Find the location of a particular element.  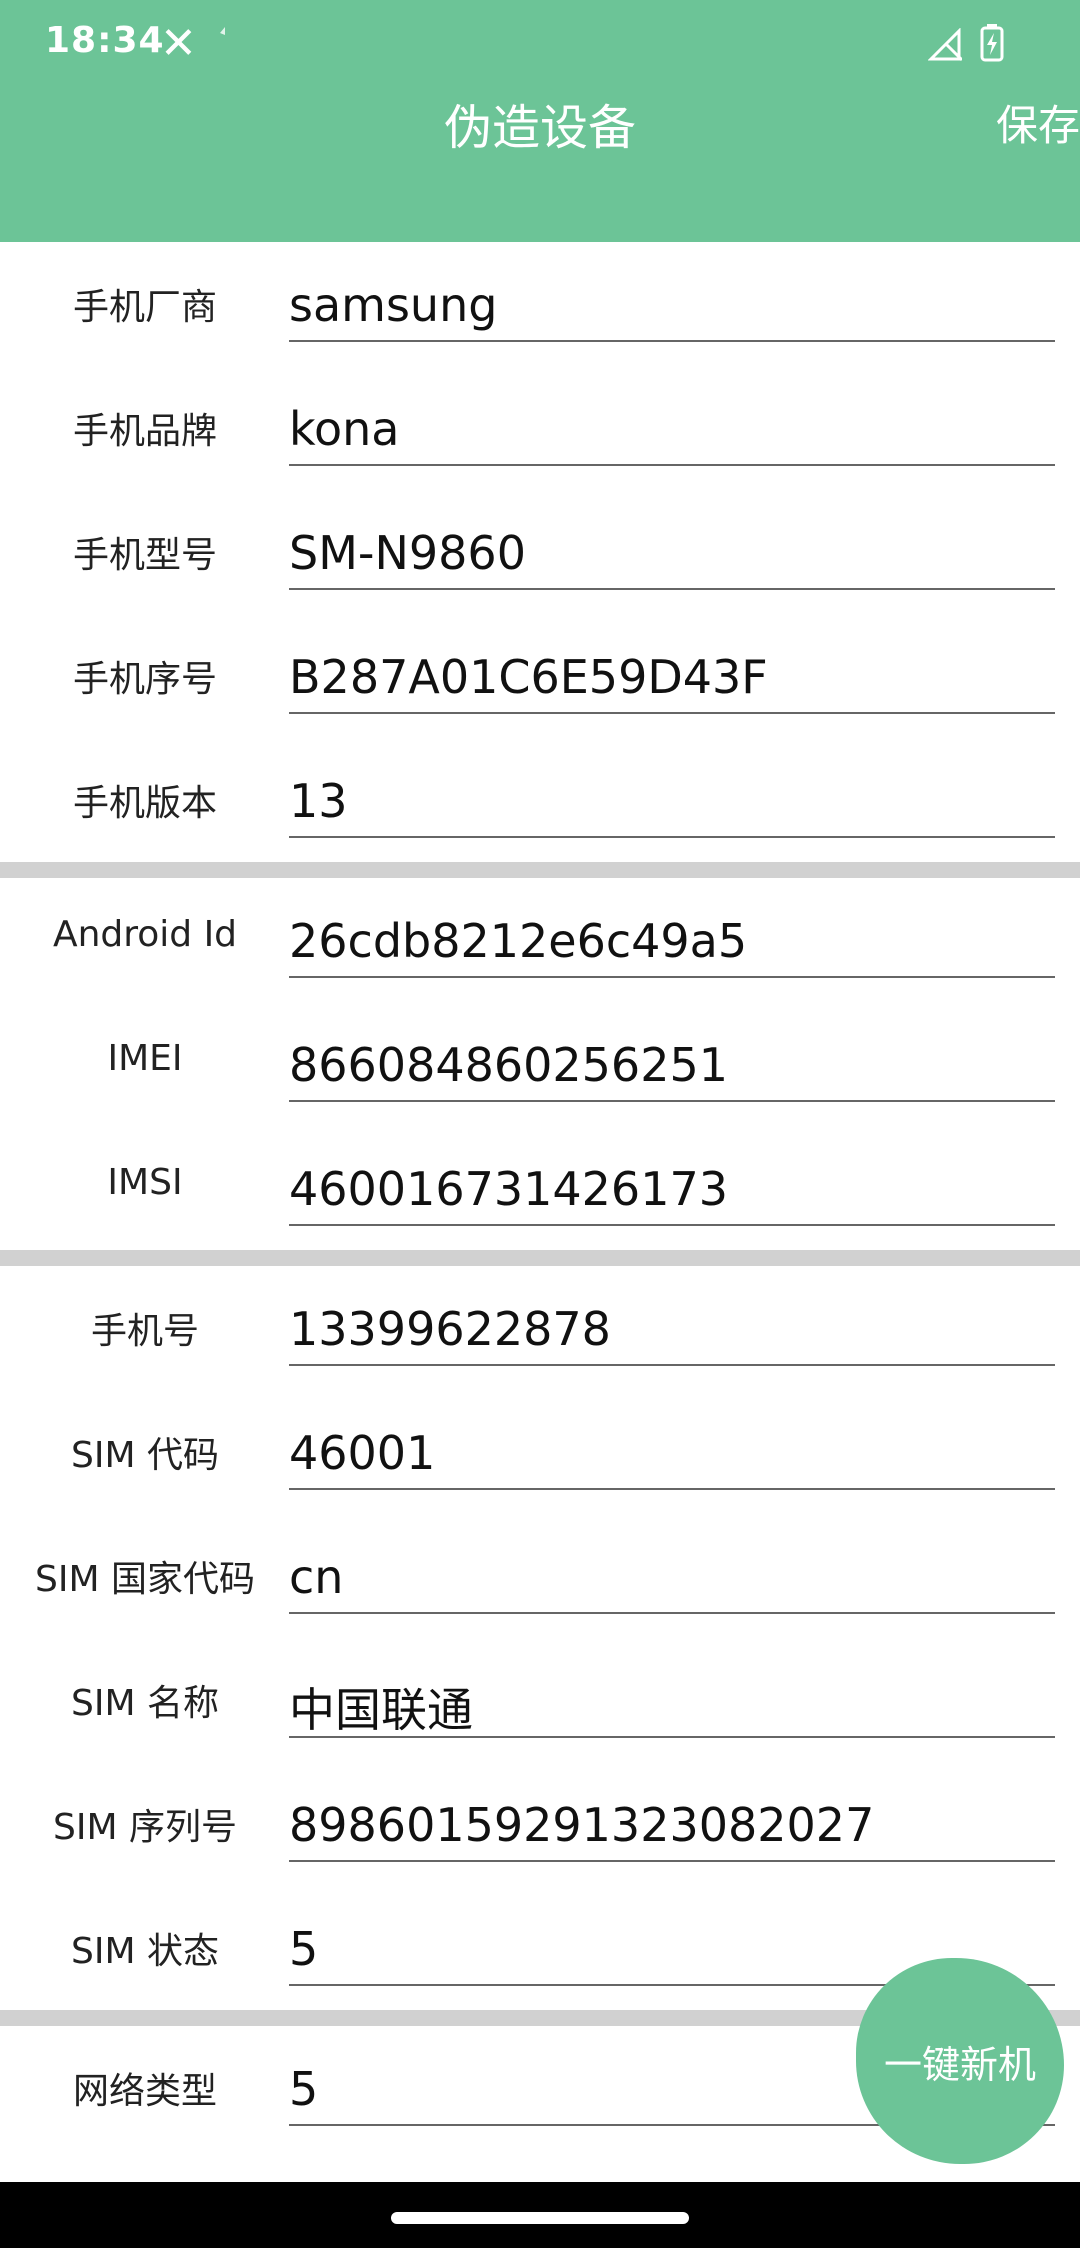

field-row-imei: IMEI 866084860256251 is located at coordinates (540, 1064).